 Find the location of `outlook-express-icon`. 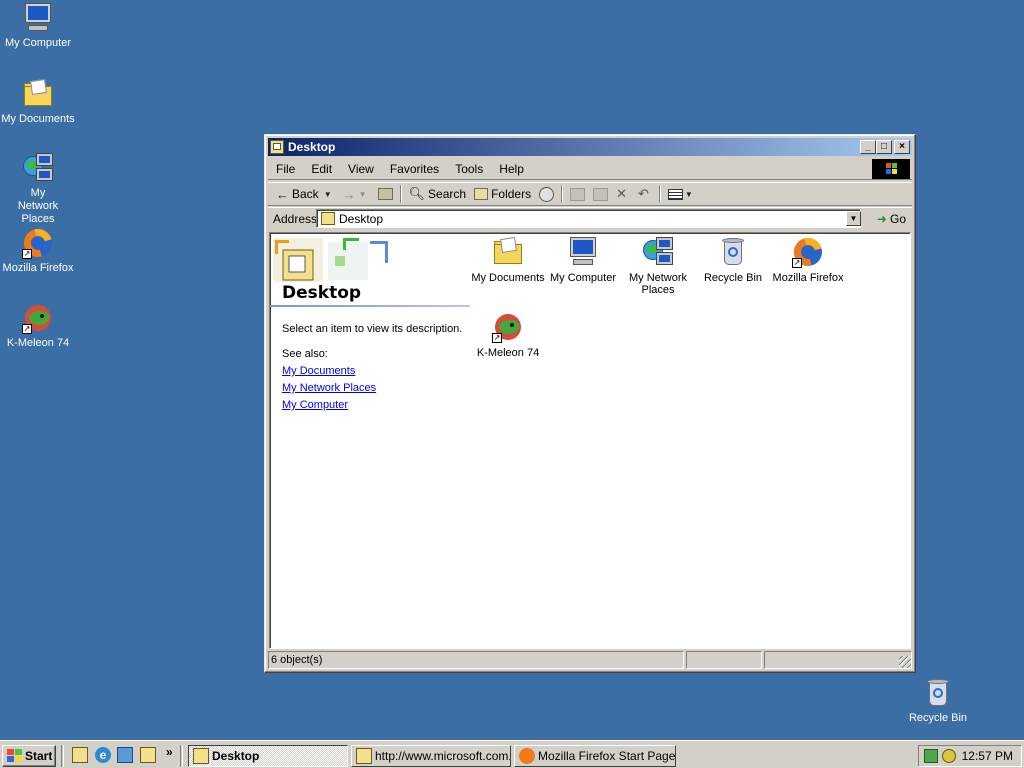

outlook-express-icon is located at coordinates (125, 755).